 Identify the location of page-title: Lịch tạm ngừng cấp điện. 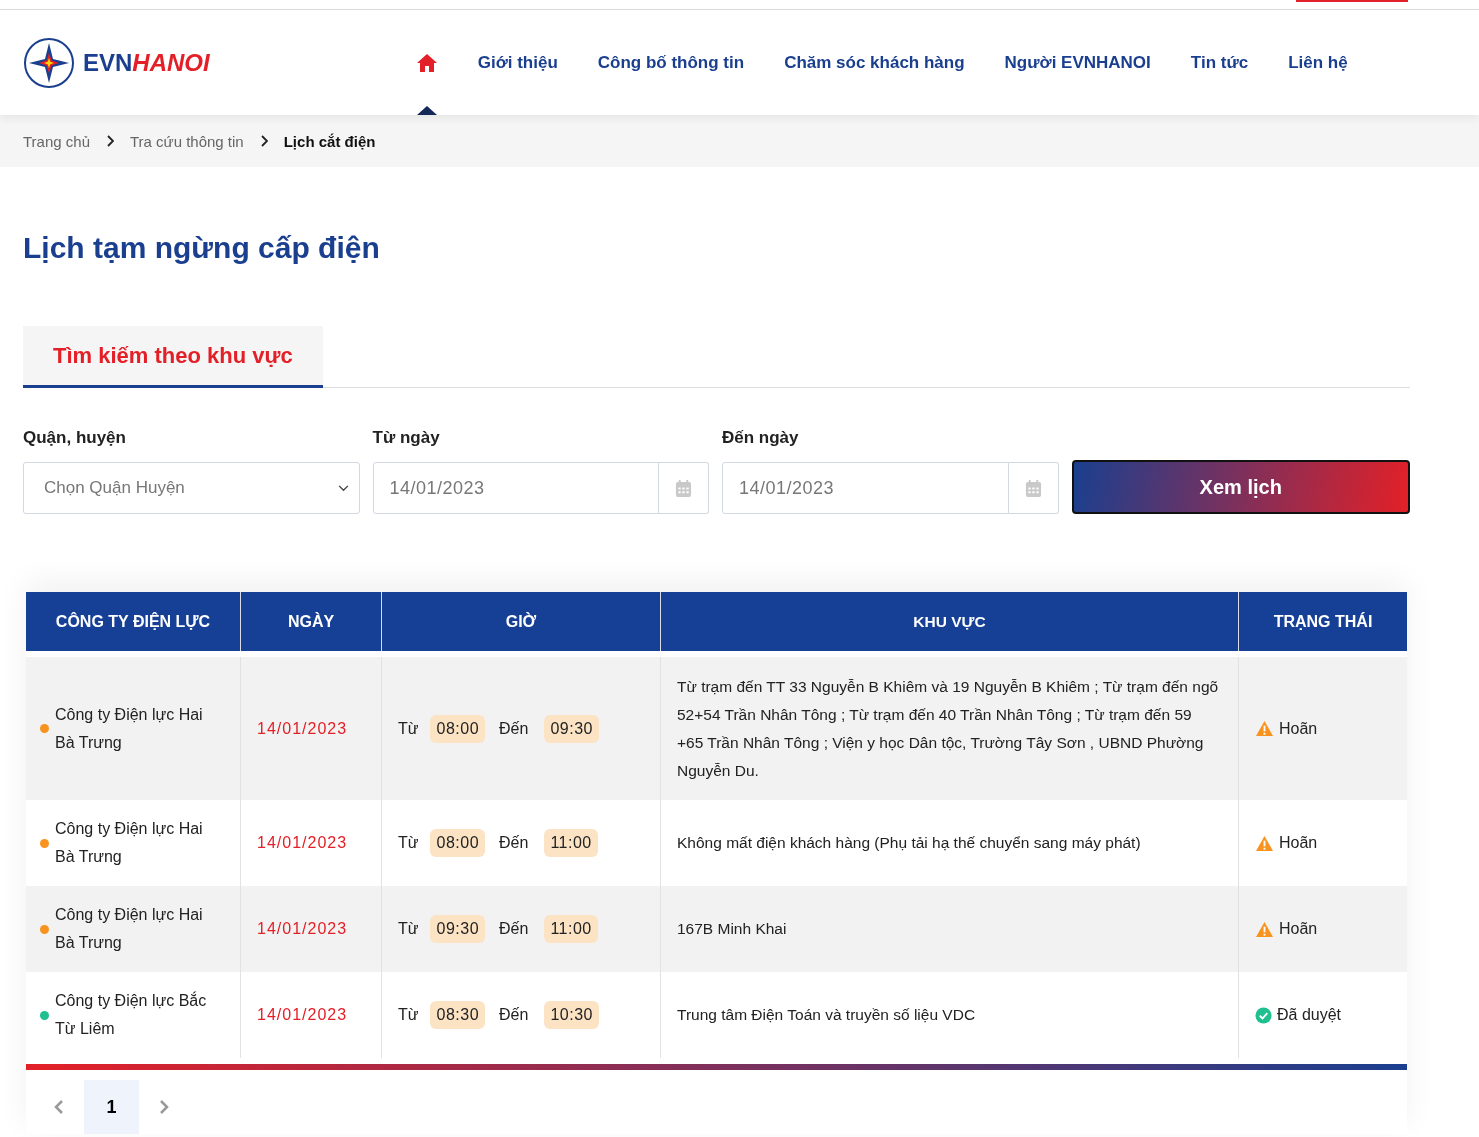
(202, 248).